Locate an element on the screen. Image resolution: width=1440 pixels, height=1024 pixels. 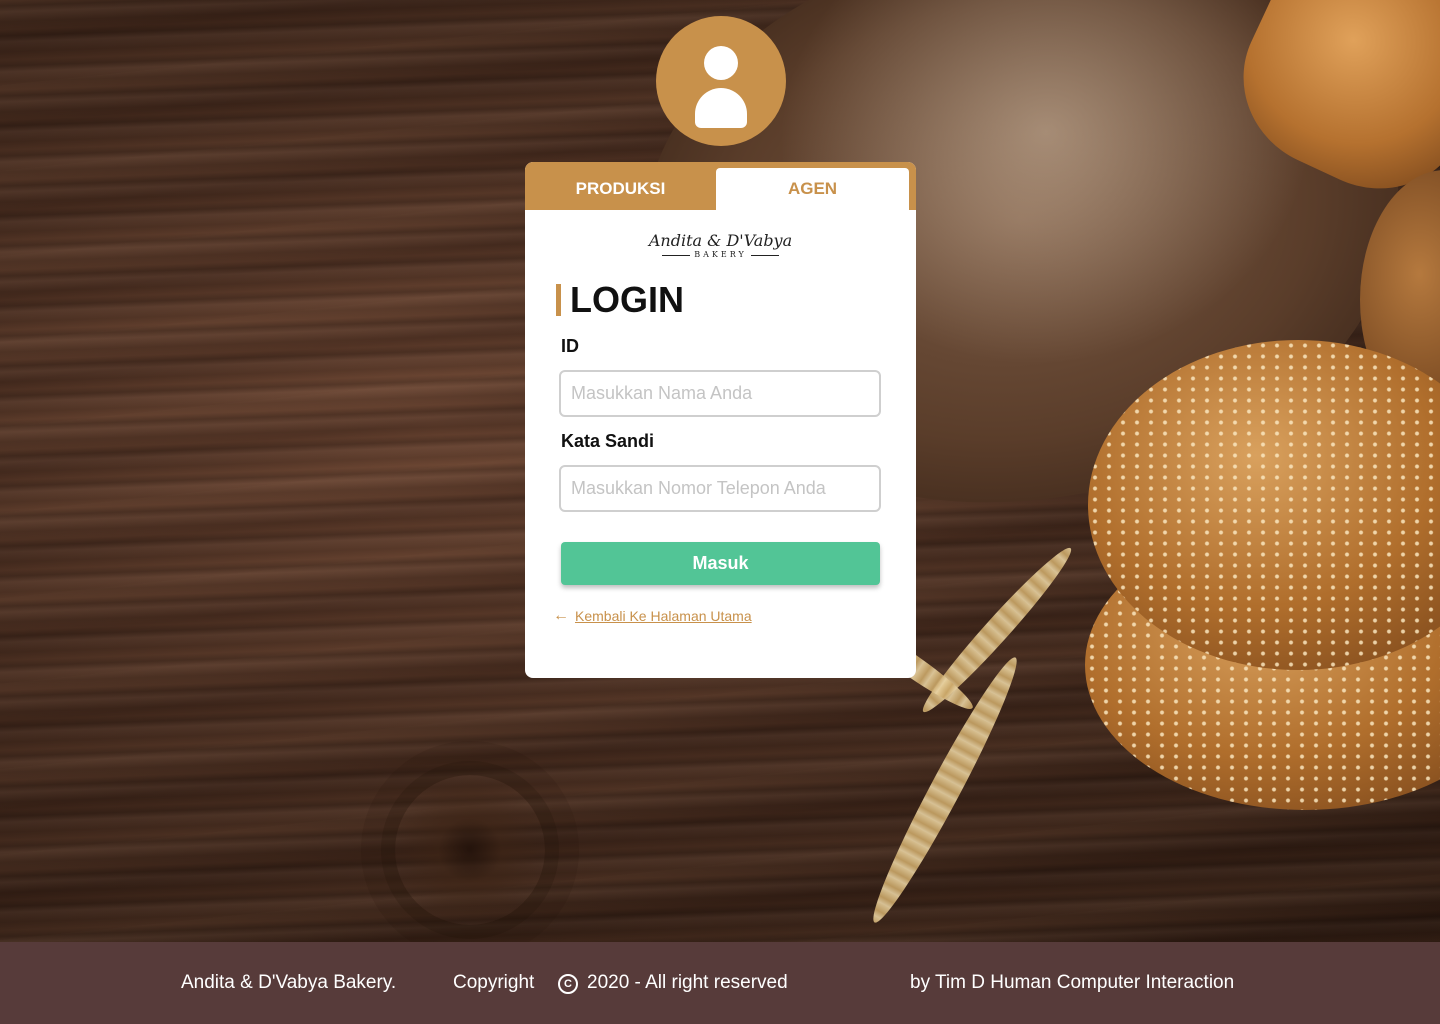
avatar-body is located at coordinates (721, 108).